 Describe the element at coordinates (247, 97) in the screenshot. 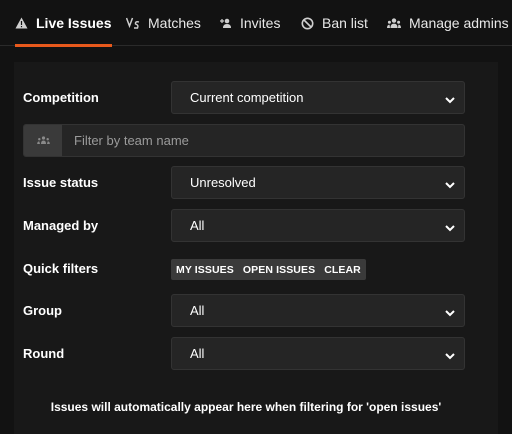

I see `competition-value: Current competition` at that location.